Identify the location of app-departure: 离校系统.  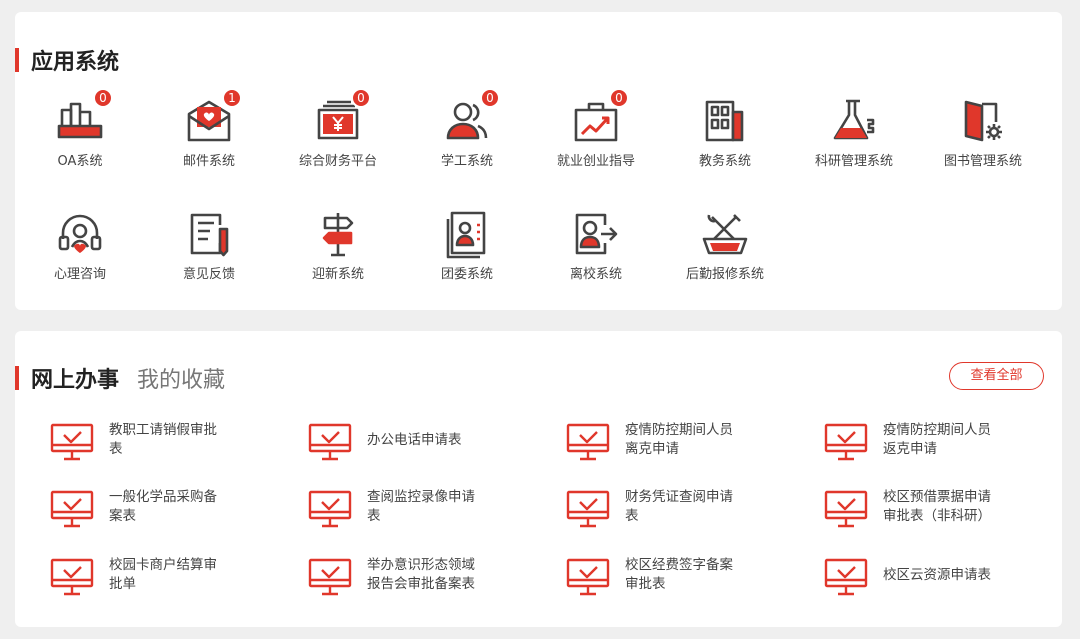
(596, 252).